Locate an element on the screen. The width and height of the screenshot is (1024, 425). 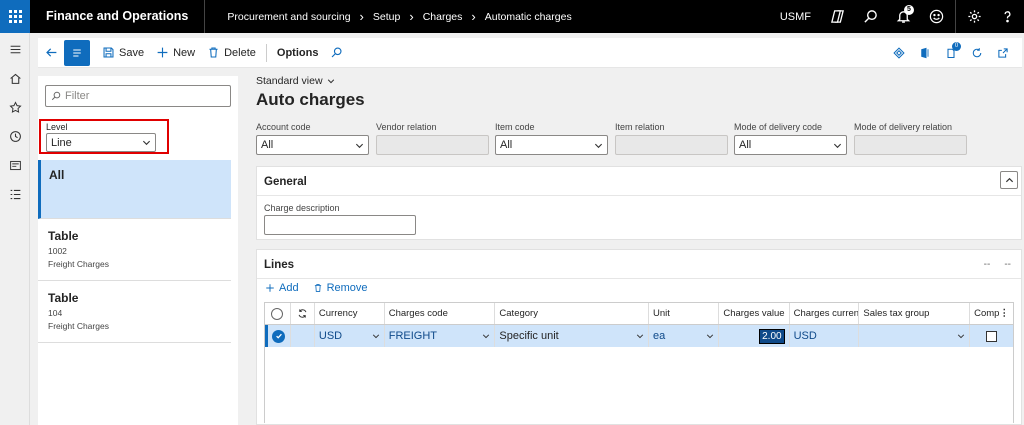
lines-summary: -- -- is located at coordinates (997, 264).